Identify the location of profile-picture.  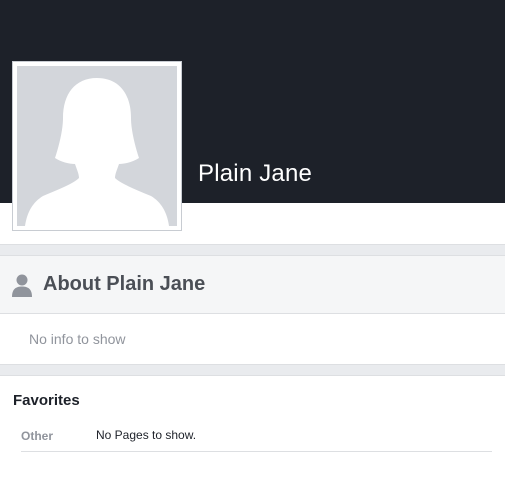
(97, 146).